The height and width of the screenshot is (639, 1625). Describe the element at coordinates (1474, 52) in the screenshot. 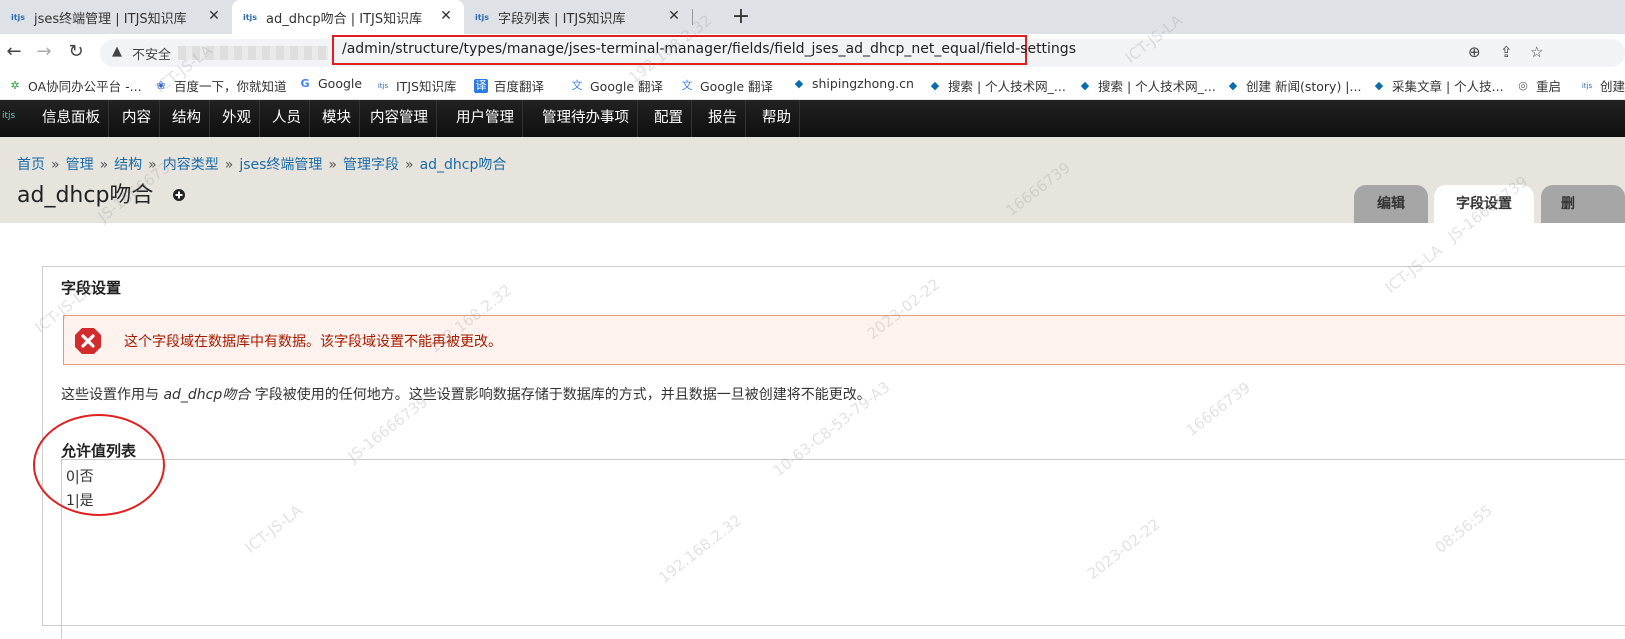

I see `zoom-icon: ⊕` at that location.